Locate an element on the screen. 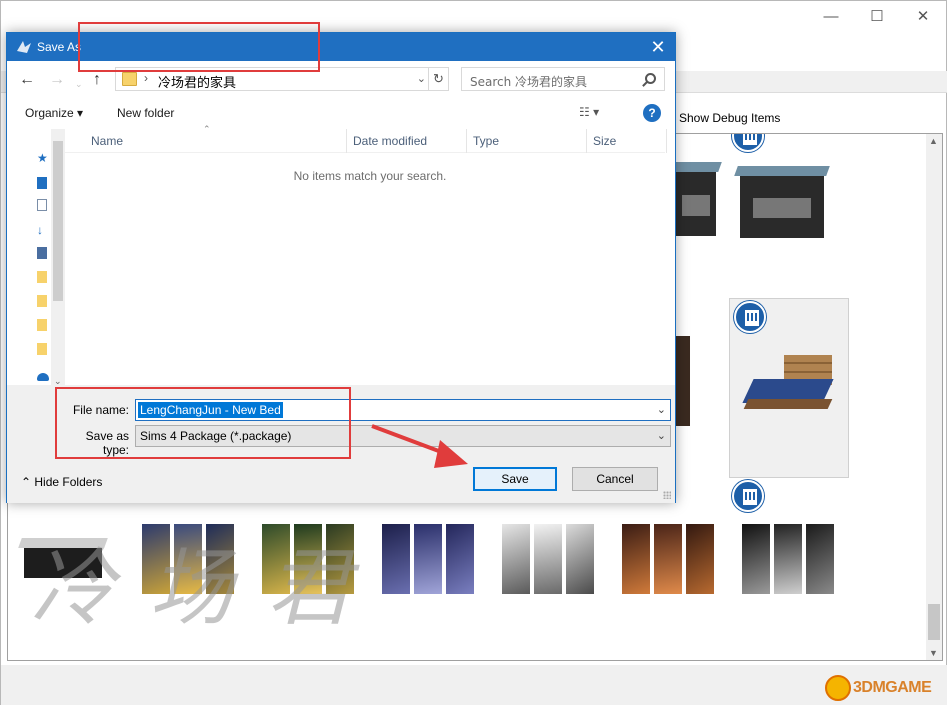 The image size is (947, 705). save-as-type-select: Sims 4 Package (*.package) ⌄ is located at coordinates (403, 436).